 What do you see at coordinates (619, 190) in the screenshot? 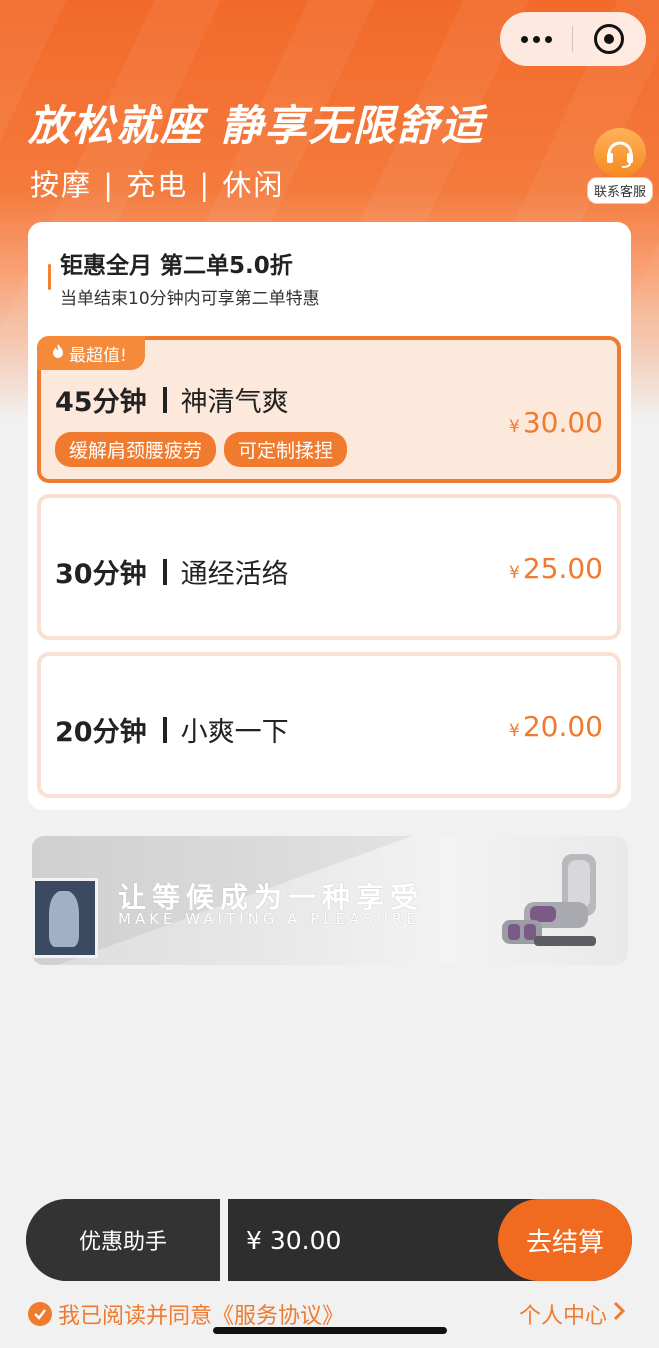
I see `customer-service-label: 联系客服` at bounding box center [619, 190].